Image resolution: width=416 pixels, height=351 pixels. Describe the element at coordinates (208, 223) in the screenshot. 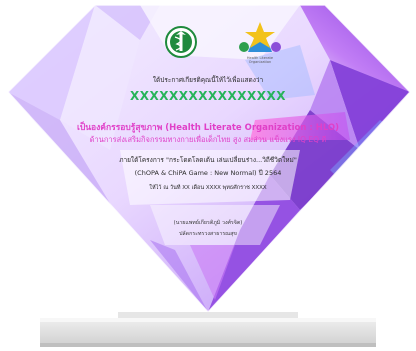

I see `signer-name: (นายแพทย์เกียรติภูมิ วงศ์รจิต)` at that location.